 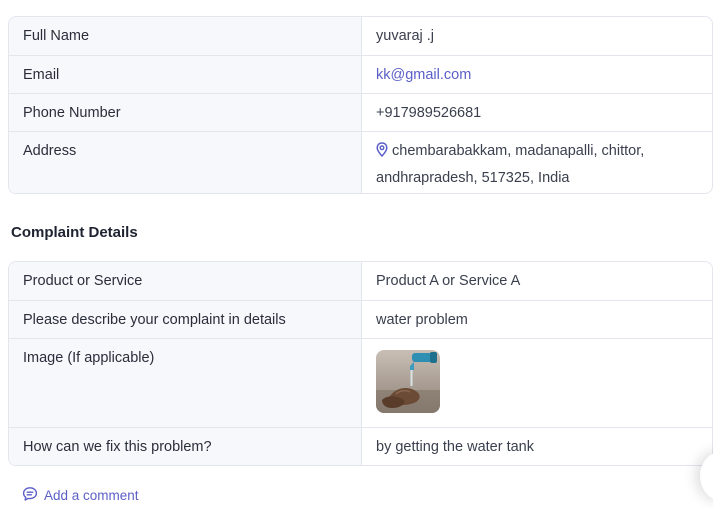 I want to click on table-row-email: Email kk@gmail.com, so click(x=360, y=74).